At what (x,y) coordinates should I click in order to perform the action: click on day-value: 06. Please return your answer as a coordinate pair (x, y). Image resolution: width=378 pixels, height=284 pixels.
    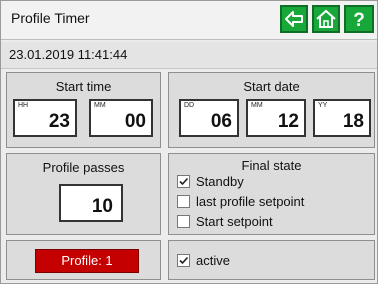
    Looking at the image, I should click on (221, 121).